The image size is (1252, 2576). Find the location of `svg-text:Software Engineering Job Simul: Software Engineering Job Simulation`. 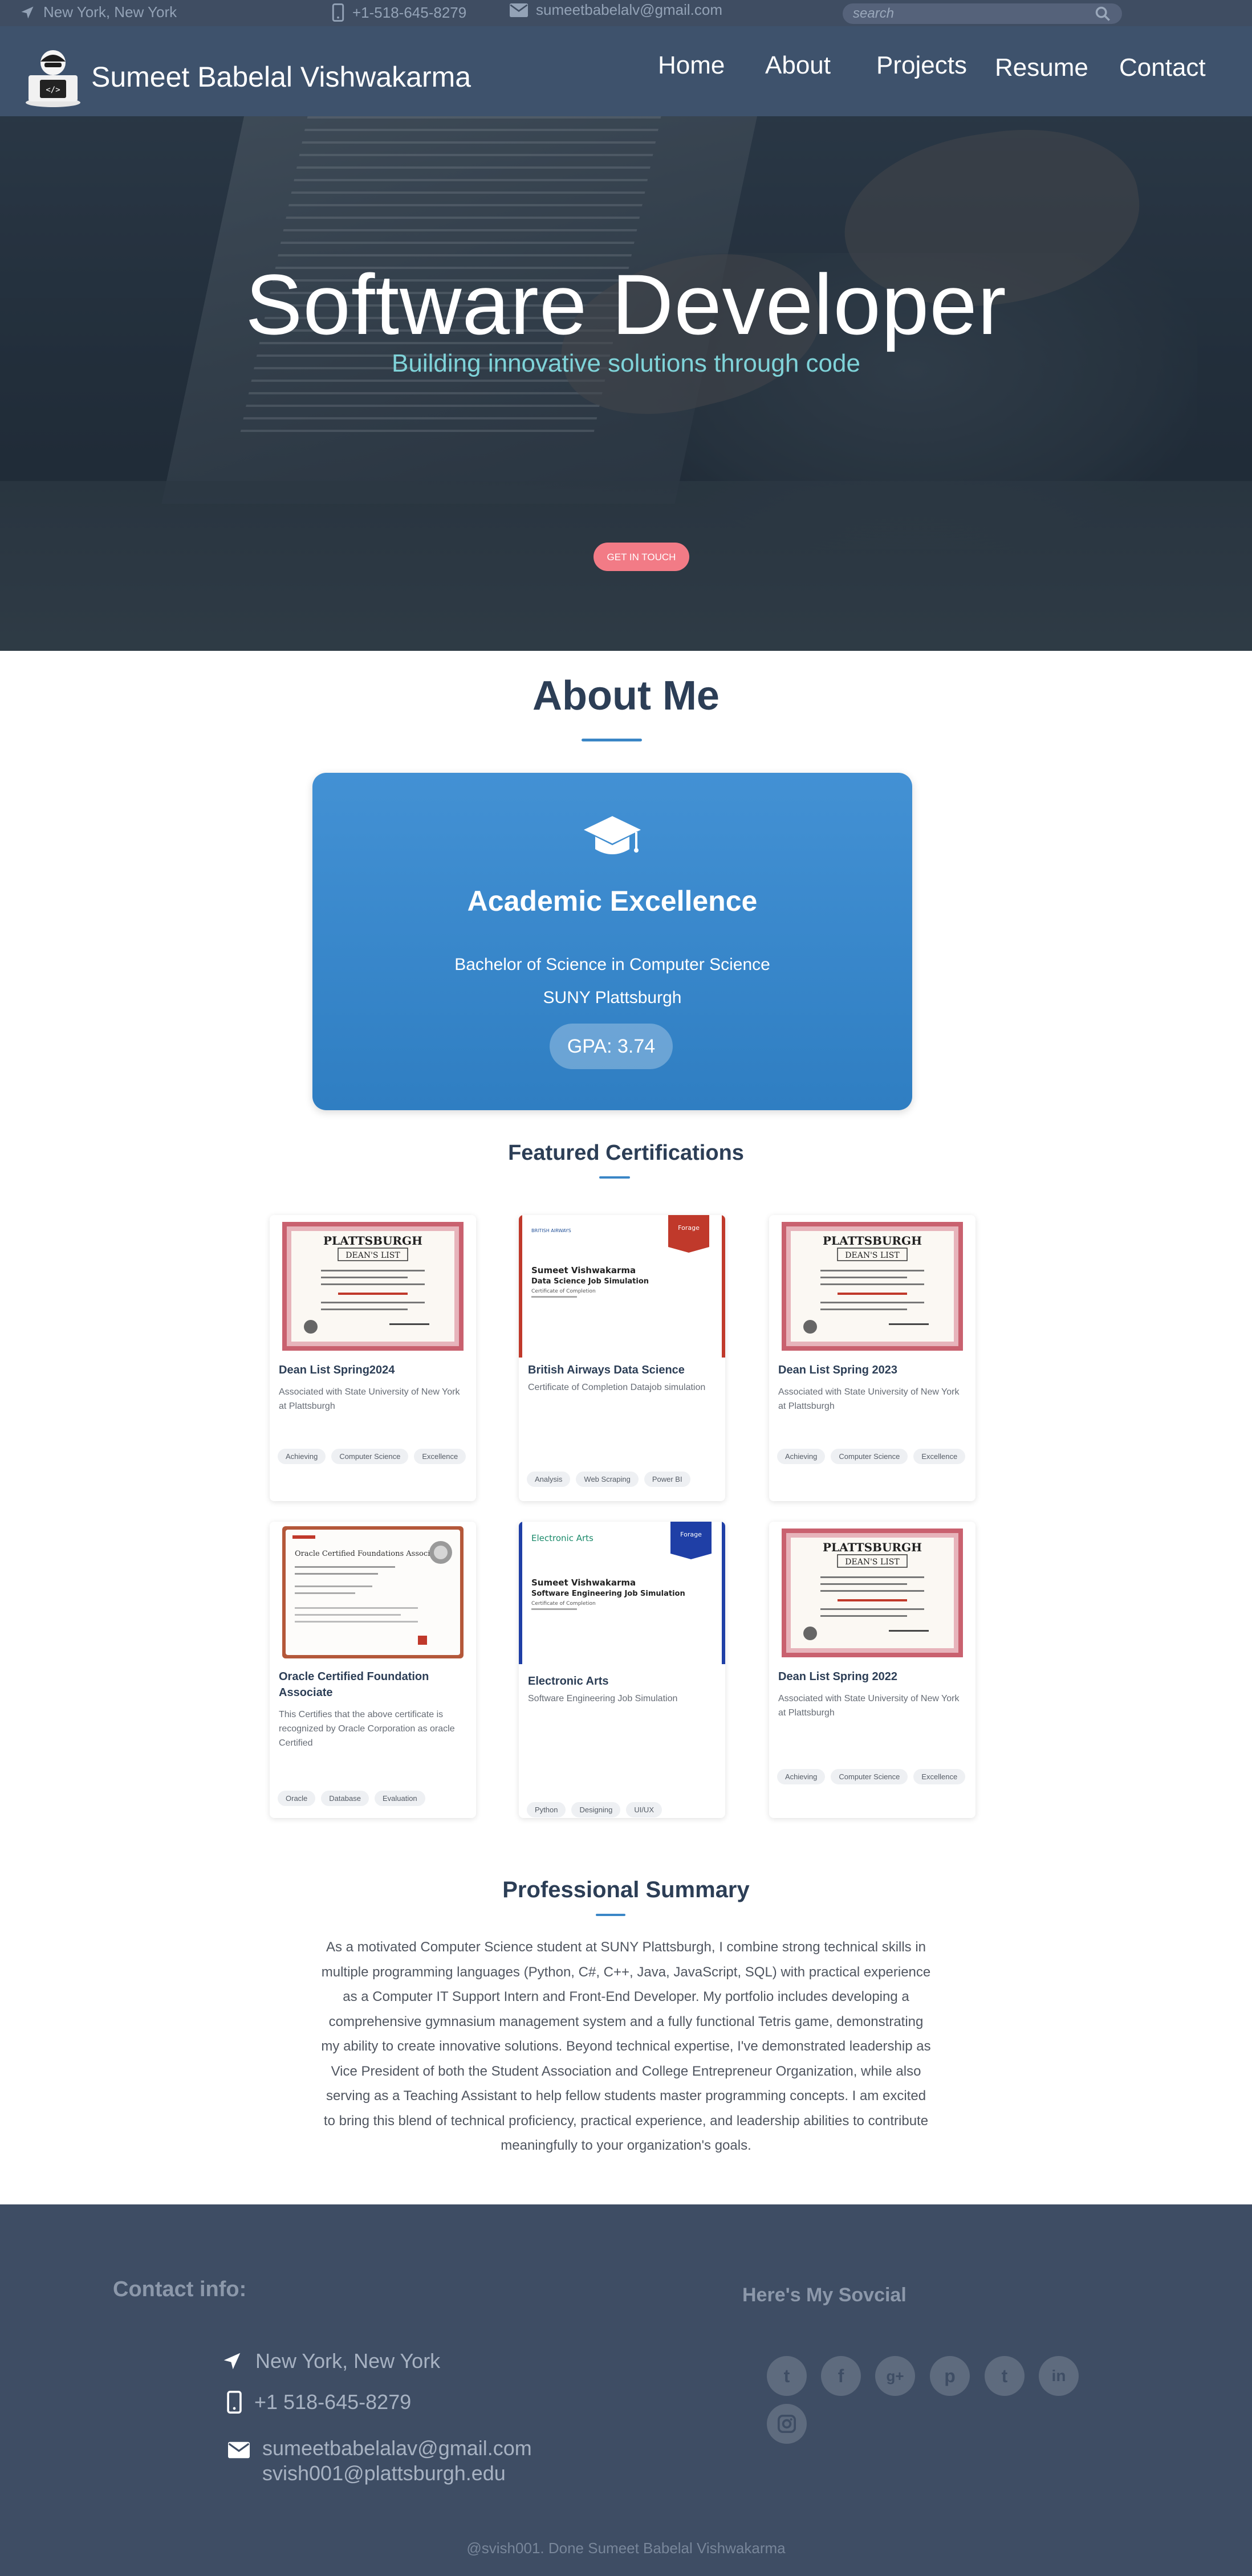

svg-text:Software Engineering Job Simul: Software Engineering Job Simulation is located at coordinates (608, 1593).